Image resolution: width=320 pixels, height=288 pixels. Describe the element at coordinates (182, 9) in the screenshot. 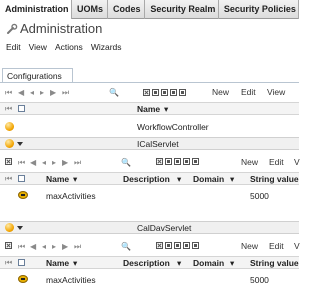

I see `tab-security-realm: Security Realm` at that location.